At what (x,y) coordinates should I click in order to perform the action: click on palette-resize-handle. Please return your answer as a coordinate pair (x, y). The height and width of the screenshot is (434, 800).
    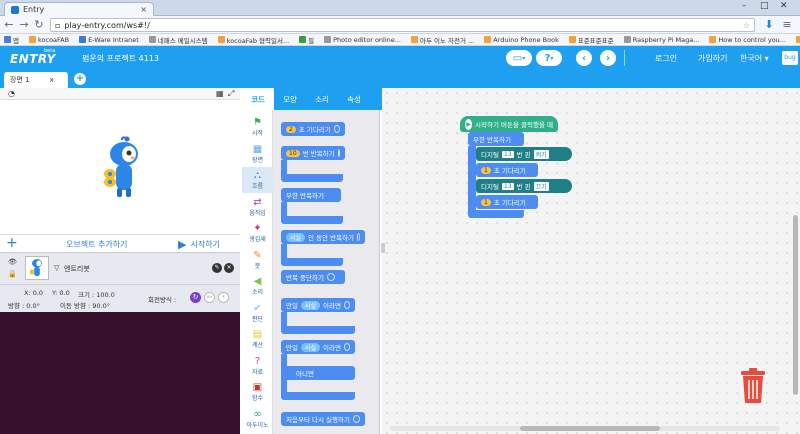
    Looking at the image, I should click on (383, 248).